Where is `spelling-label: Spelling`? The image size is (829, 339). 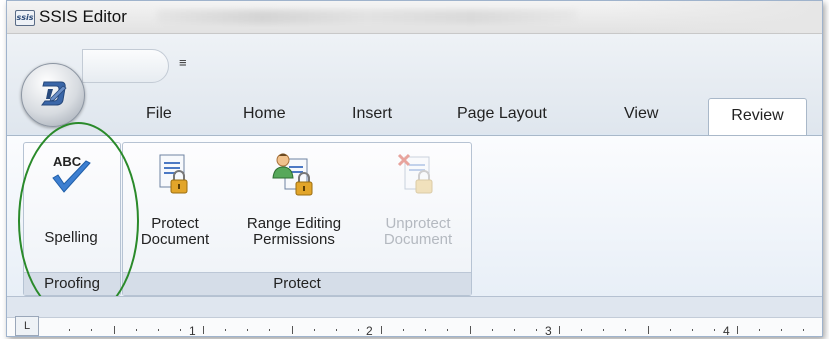
spelling-label: Spelling is located at coordinates (71, 237).